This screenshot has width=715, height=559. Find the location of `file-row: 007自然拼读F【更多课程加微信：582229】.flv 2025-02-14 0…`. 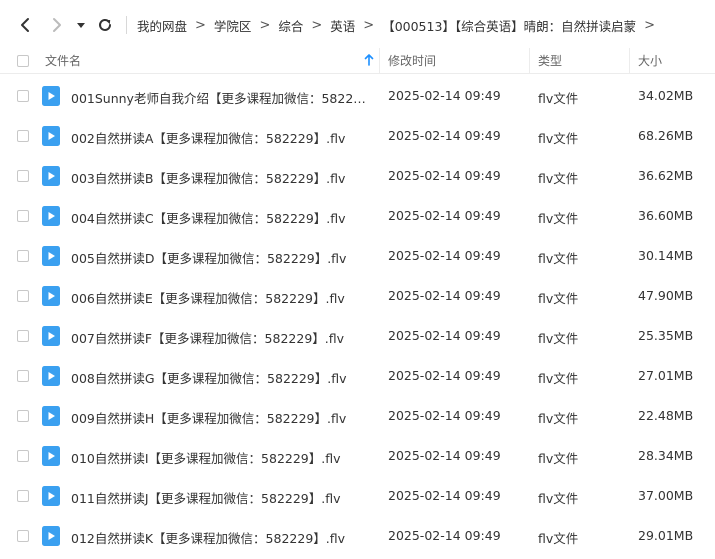

file-row: 007自然拼读F【更多课程加微信：582229】.flv 2025-02-14 0… is located at coordinates (357, 336).